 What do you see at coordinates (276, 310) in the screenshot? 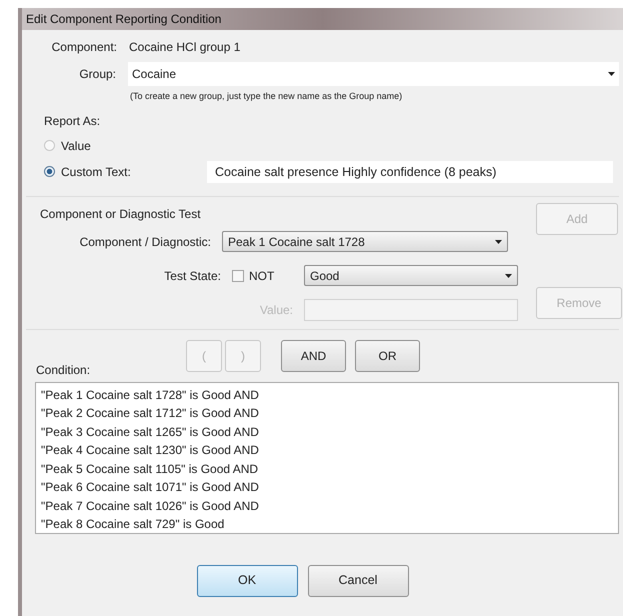
I see `value-label: Value:` at bounding box center [276, 310].